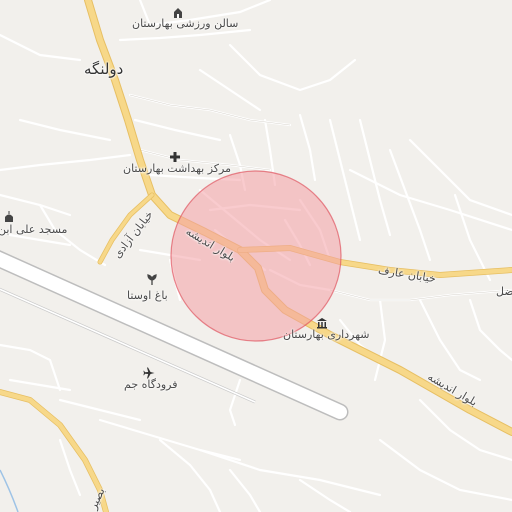 The image size is (512, 512). What do you see at coordinates (34, 229) in the screenshot?
I see `mosque-label: مسجد علی ابن` at bounding box center [34, 229].